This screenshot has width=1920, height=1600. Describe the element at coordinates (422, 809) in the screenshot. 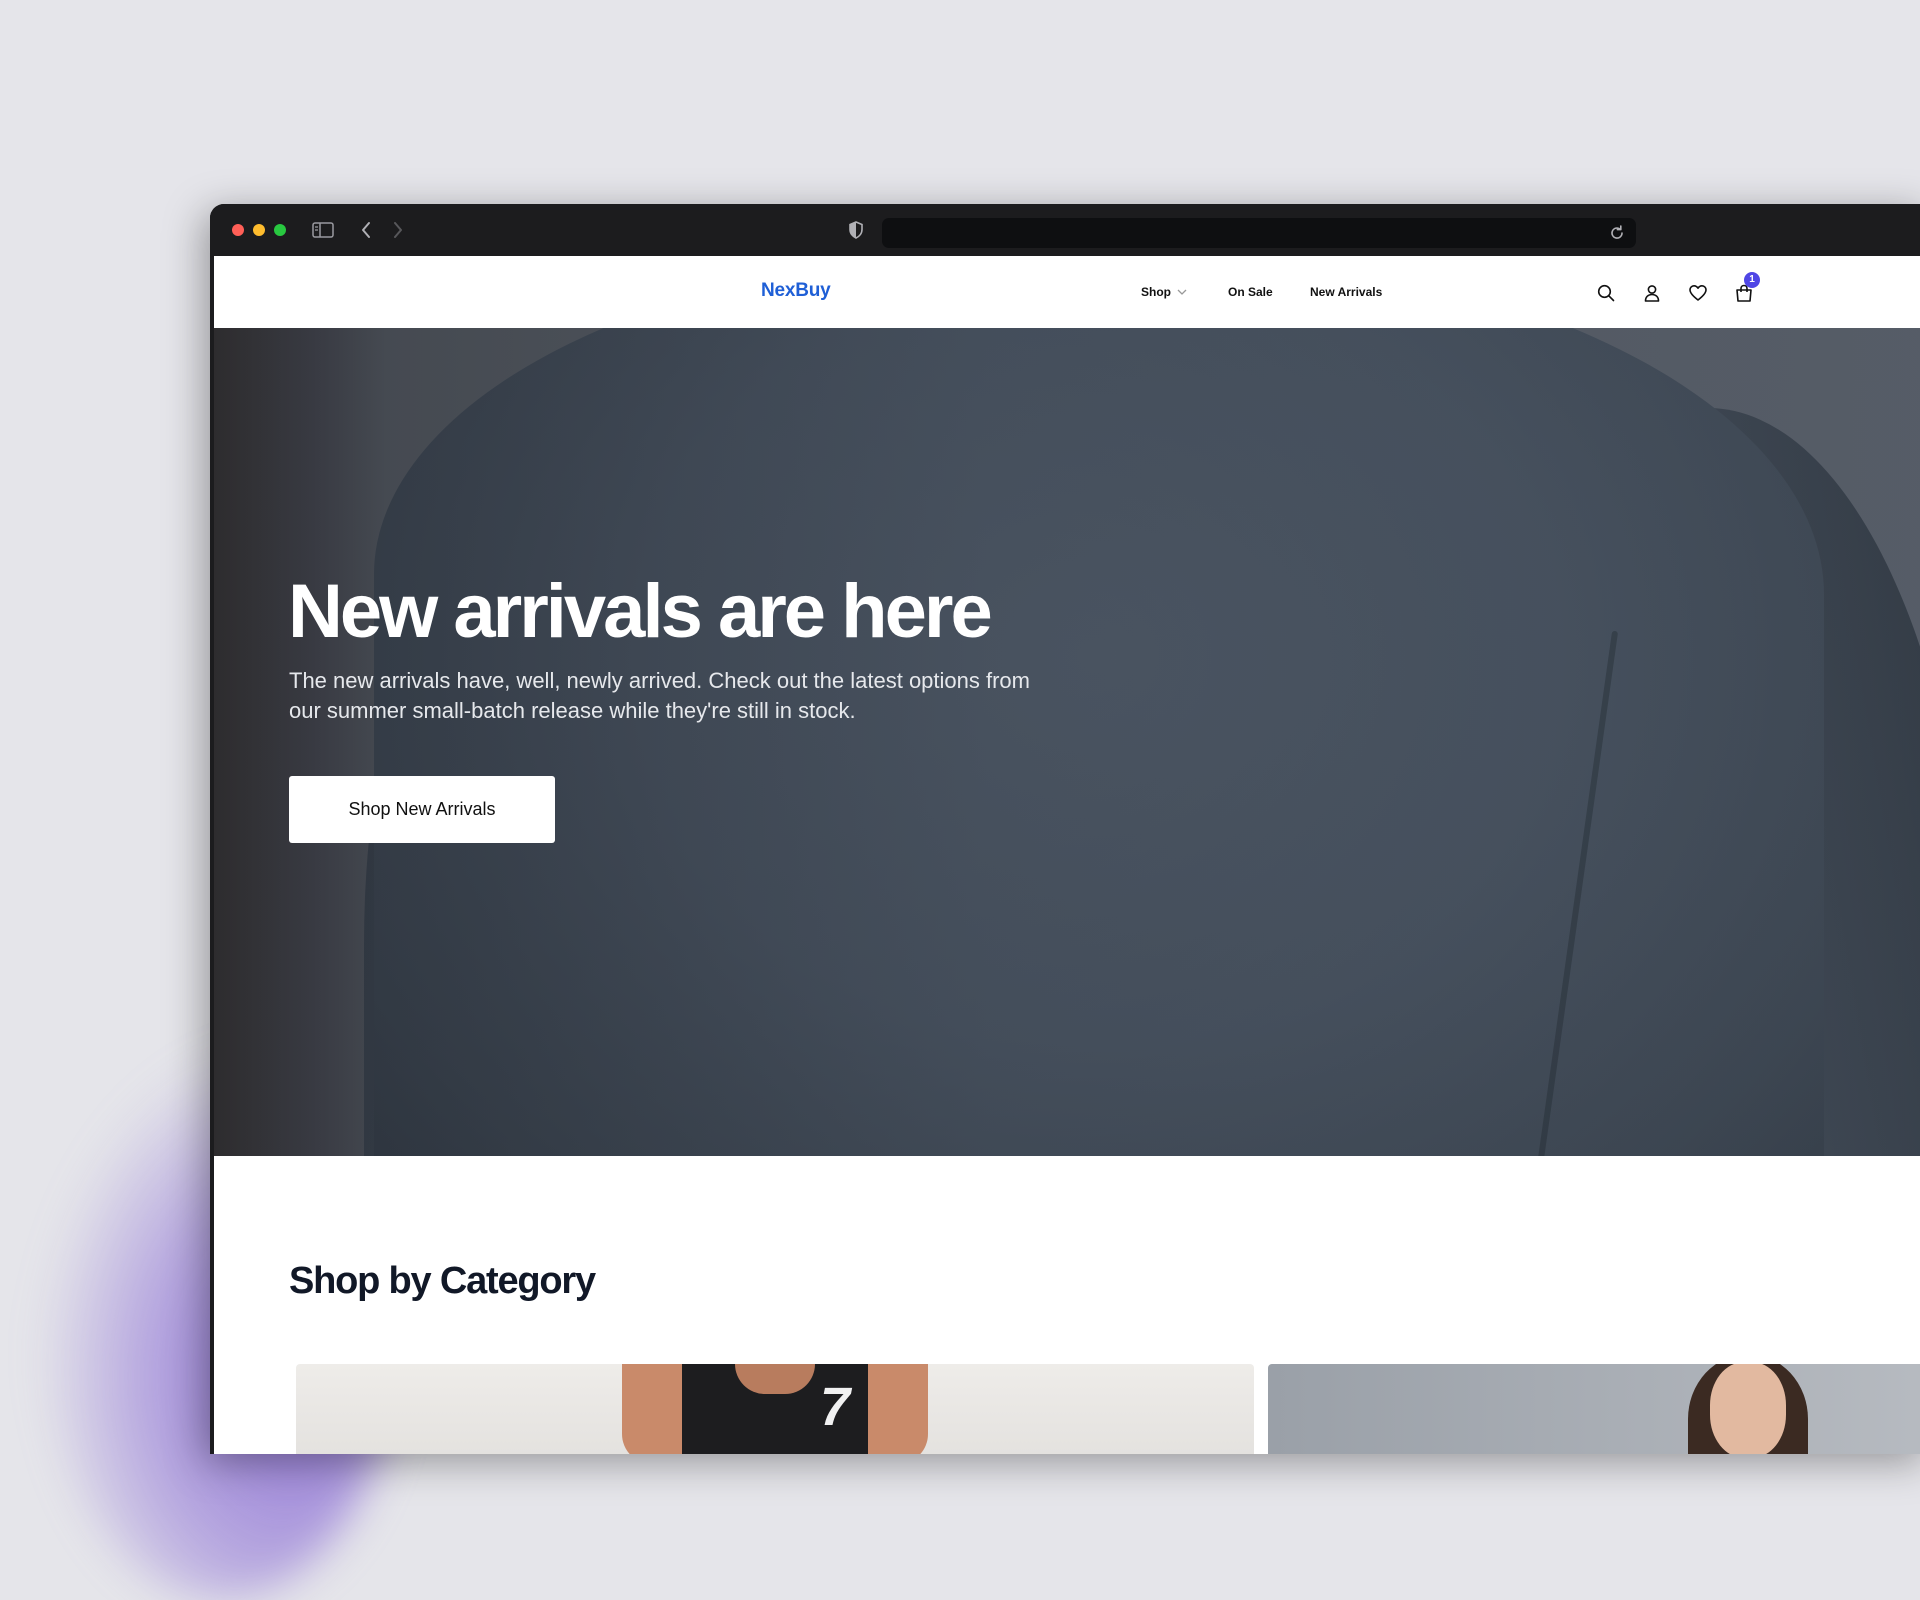

I see `shop-new-arrivals-button: Shop New Arrivals` at that location.